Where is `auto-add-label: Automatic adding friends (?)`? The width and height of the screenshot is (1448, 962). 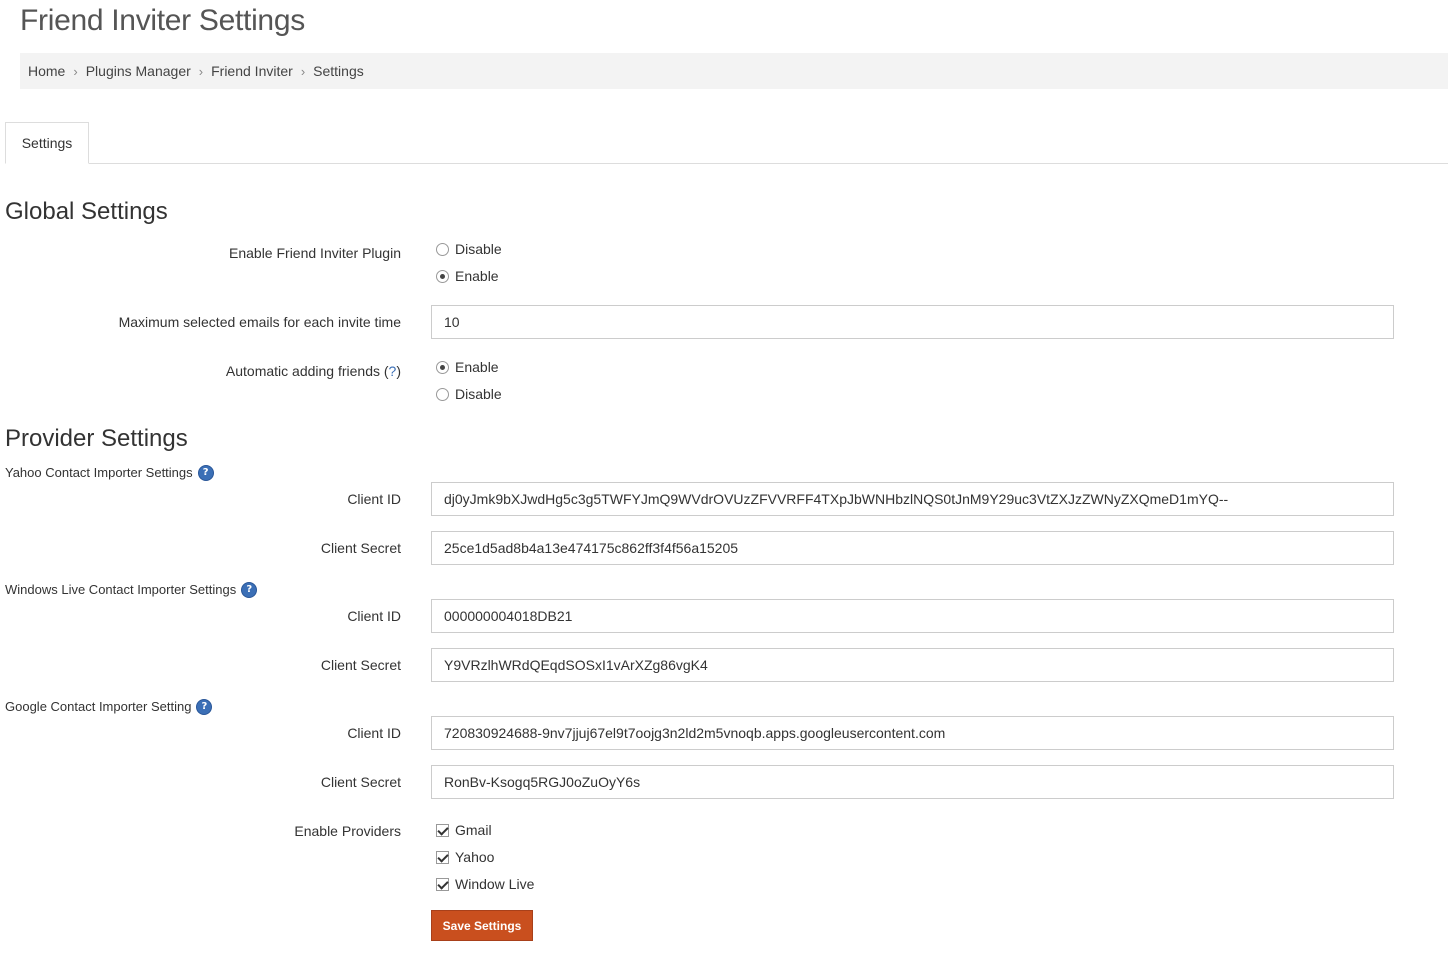 auto-add-label: Automatic adding friends (?) is located at coordinates (313, 371).